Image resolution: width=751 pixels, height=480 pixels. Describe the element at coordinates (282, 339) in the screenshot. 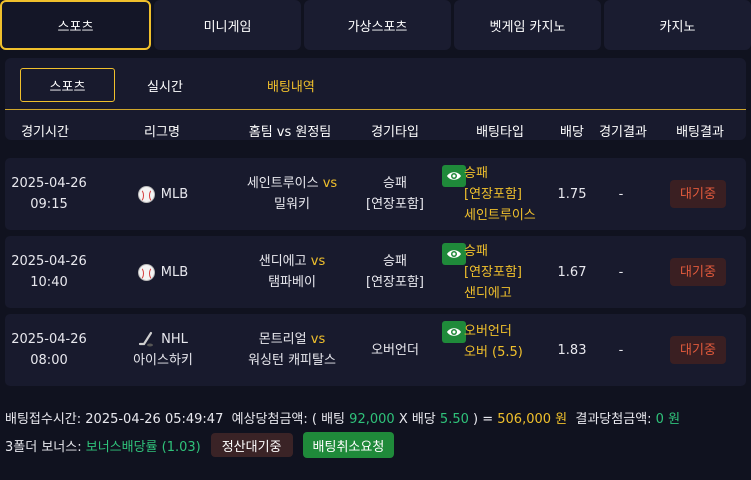

I see `home-team: 몬트리얼` at that location.